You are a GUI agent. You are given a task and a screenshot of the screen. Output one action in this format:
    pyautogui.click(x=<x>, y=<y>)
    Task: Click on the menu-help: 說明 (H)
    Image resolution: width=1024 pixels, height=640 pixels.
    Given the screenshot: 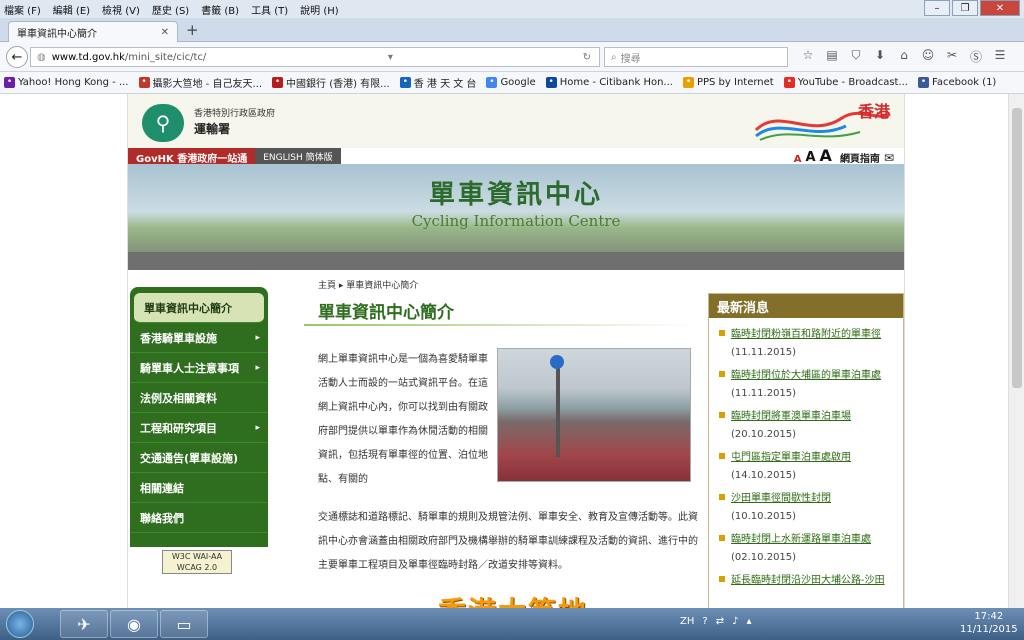 What is the action you would take?
    pyautogui.click(x=319, y=9)
    